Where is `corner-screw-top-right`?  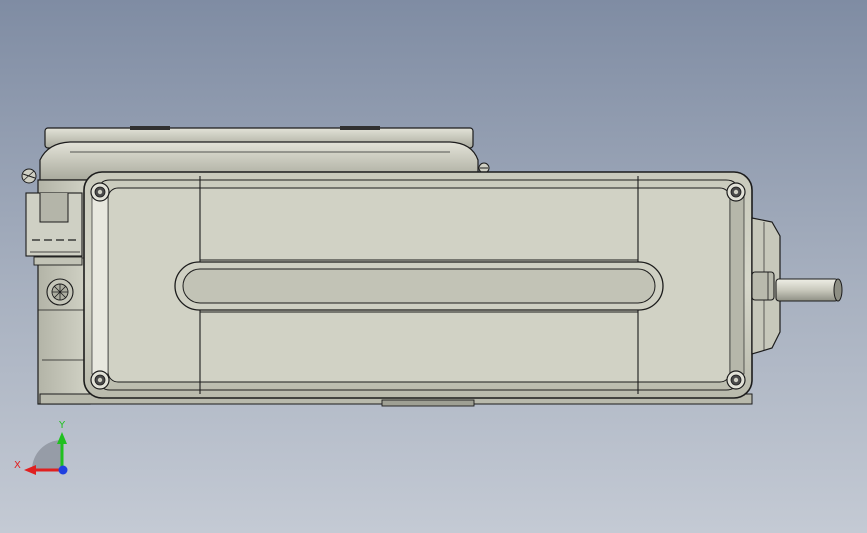 corner-screw-top-right is located at coordinates (736, 192).